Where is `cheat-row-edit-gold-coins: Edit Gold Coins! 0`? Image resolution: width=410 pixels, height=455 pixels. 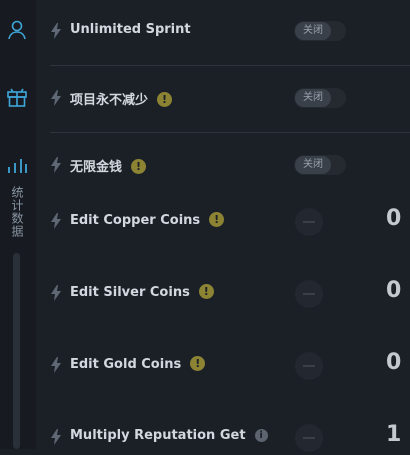 cheat-row-edit-gold-coins: Edit Gold Coins! 0 is located at coordinates (230, 365).